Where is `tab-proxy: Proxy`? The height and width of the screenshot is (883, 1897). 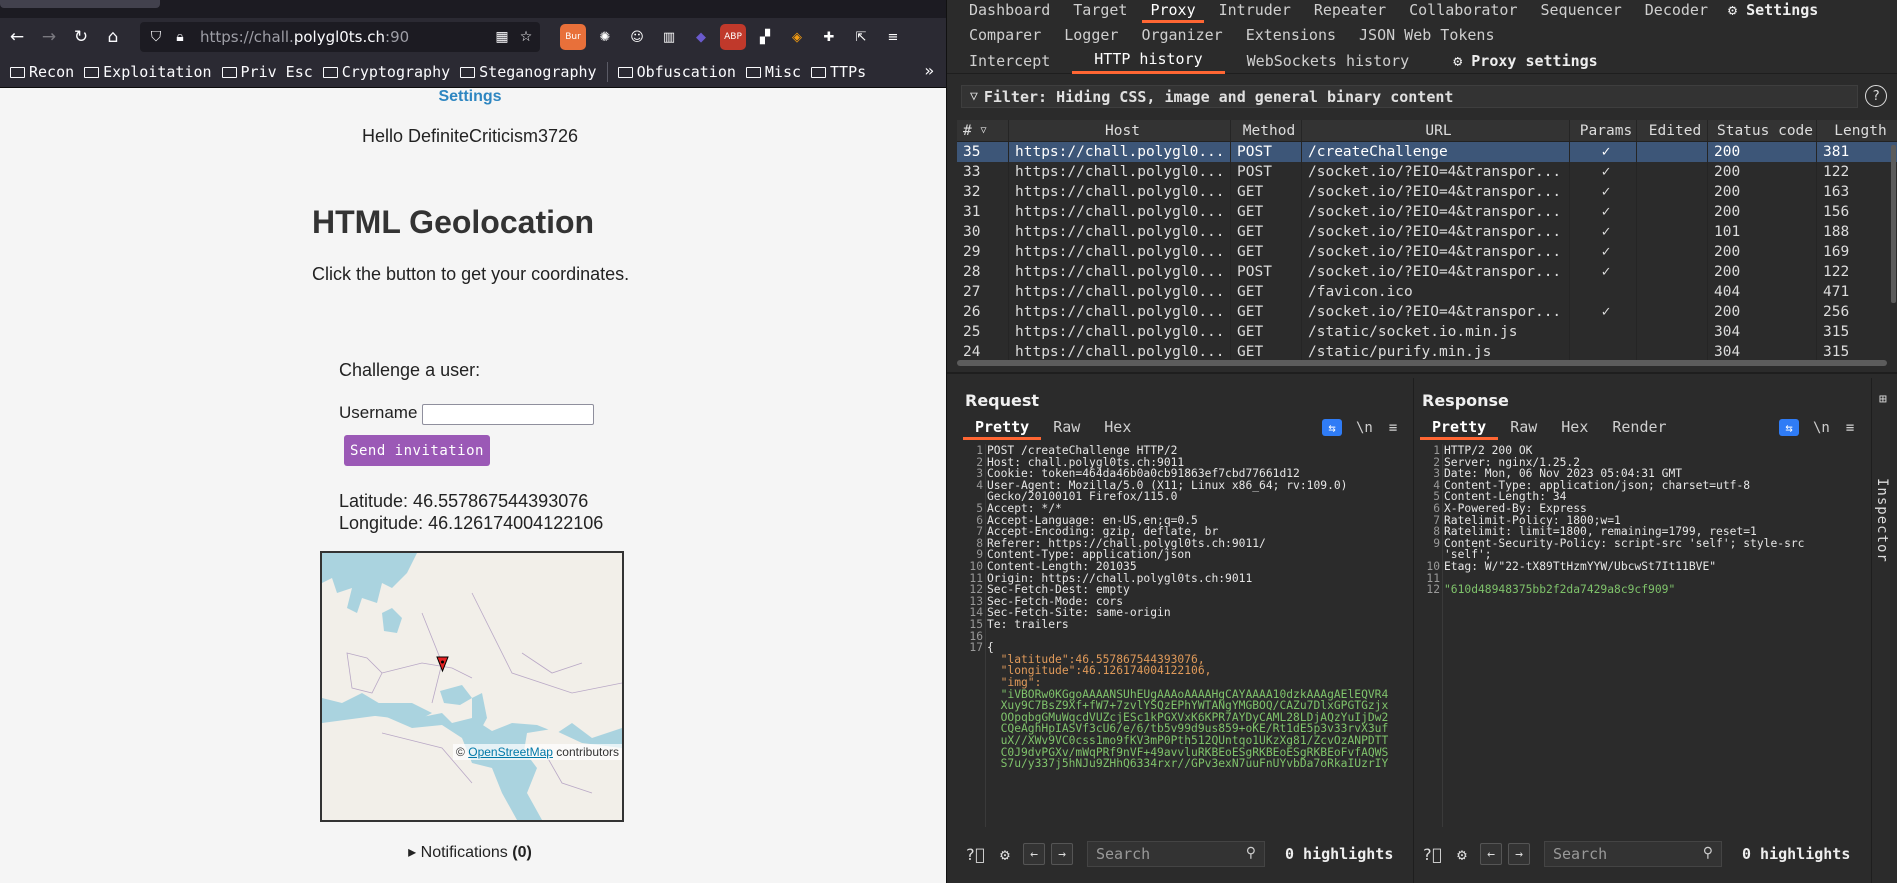 tab-proxy: Proxy is located at coordinates (1173, 12).